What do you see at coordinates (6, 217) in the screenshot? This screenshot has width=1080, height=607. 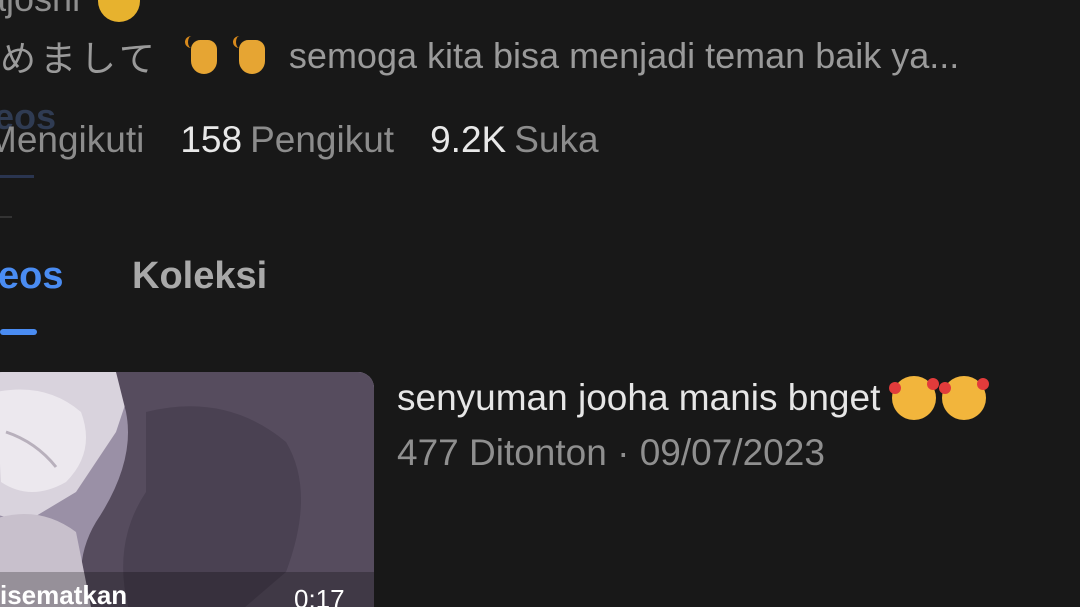 I see `divider` at bounding box center [6, 217].